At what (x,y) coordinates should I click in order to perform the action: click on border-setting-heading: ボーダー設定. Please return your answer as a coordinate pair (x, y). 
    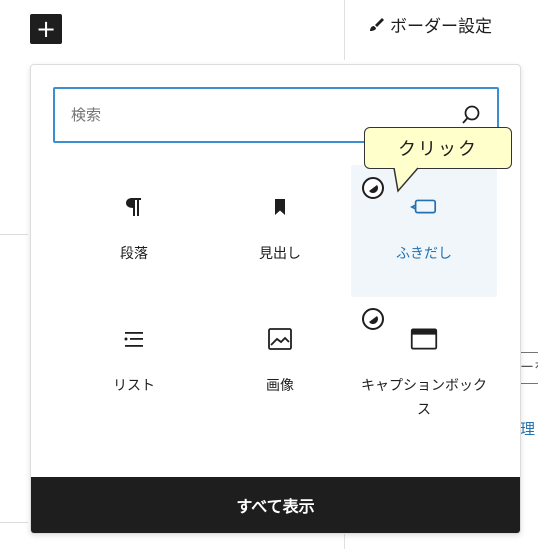
    Looking at the image, I should click on (430, 24).